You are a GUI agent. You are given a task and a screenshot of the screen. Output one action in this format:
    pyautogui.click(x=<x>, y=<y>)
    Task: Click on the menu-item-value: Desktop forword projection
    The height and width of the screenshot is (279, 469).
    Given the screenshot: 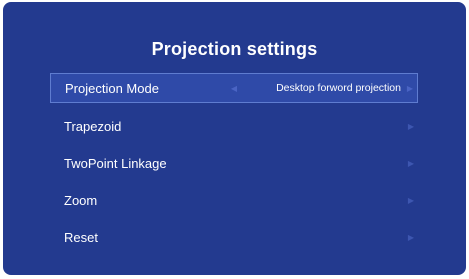 What is the action you would take?
    pyautogui.click(x=338, y=88)
    